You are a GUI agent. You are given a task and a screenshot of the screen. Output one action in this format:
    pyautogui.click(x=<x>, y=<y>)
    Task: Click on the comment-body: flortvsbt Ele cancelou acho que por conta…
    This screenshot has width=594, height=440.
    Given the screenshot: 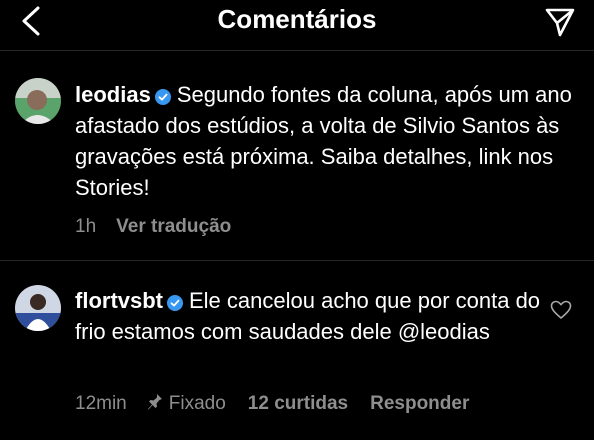 What is the action you would take?
    pyautogui.click(x=310, y=316)
    